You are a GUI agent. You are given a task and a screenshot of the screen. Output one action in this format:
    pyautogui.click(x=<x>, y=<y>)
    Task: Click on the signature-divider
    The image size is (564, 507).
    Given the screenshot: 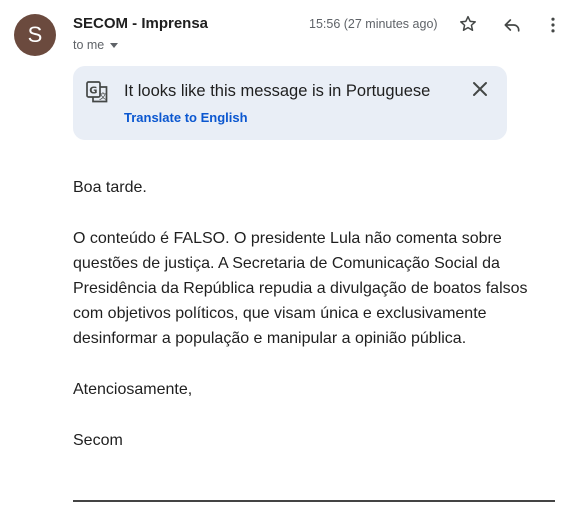 What is the action you would take?
    pyautogui.click(x=314, y=501)
    